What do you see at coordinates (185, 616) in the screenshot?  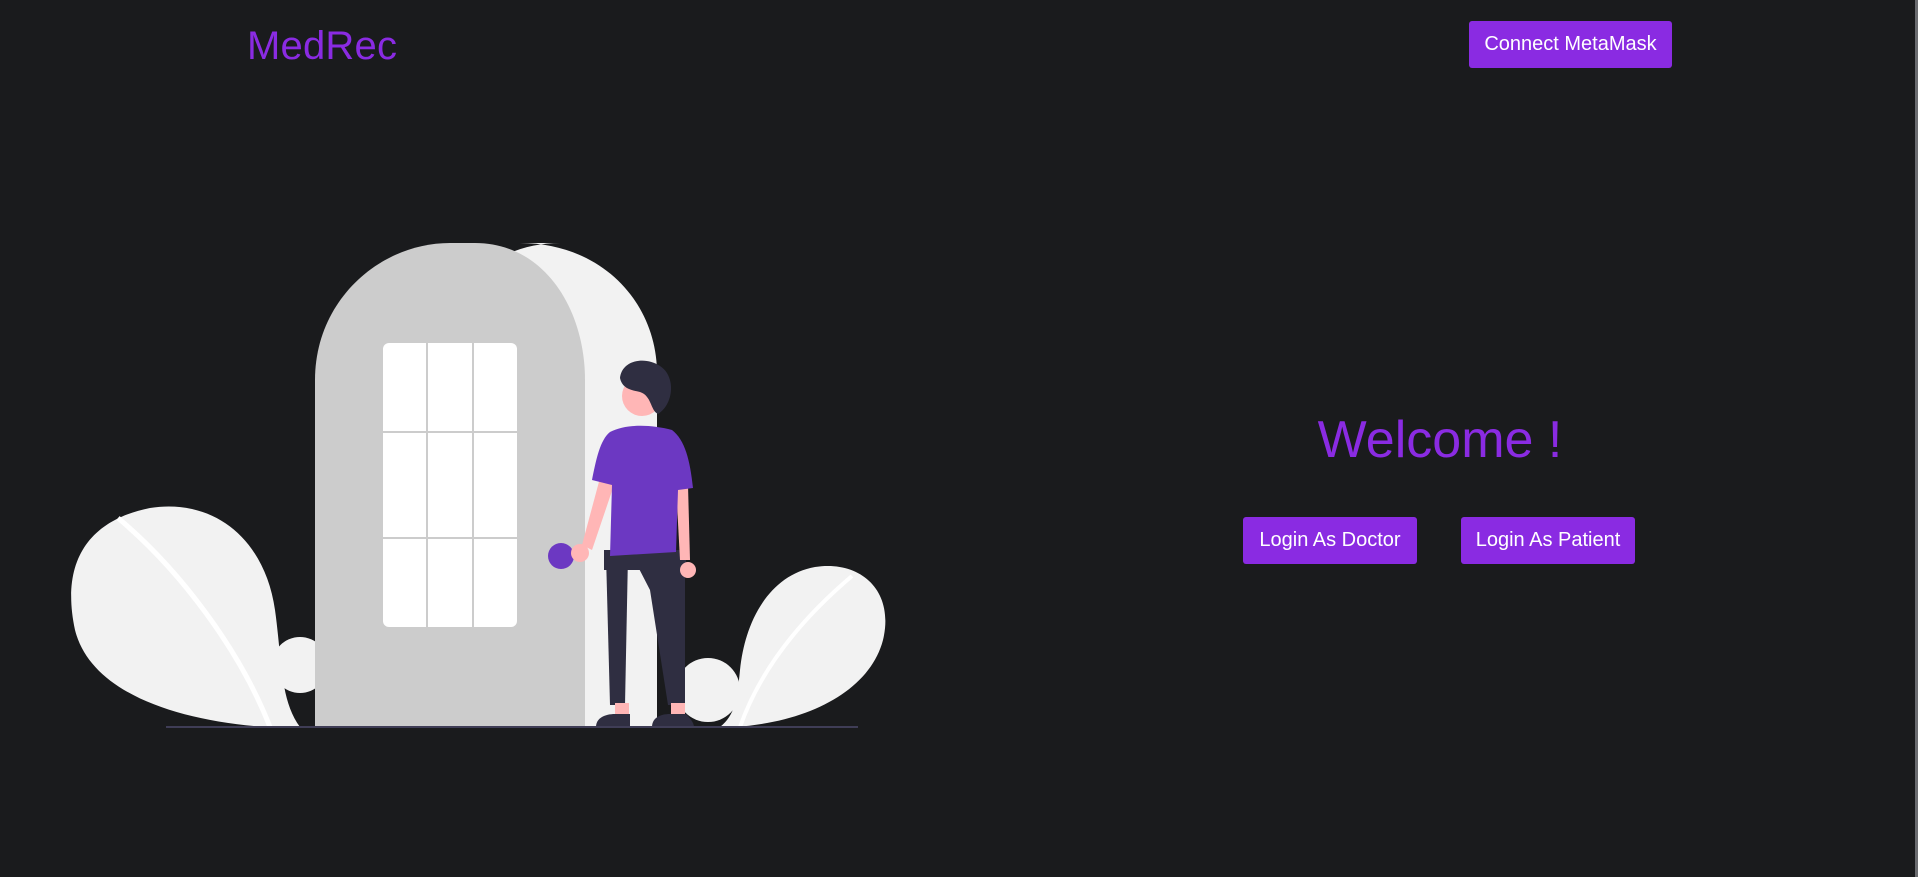 I see `left-leaf` at bounding box center [185, 616].